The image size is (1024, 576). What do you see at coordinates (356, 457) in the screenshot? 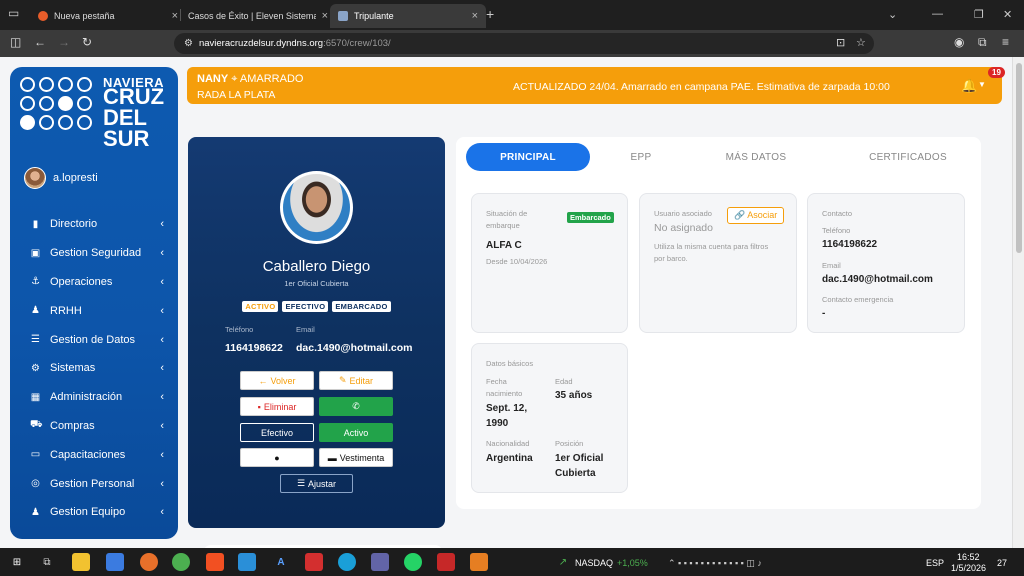
I see `clothing-button: ▬ Vestimenta` at bounding box center [356, 457].